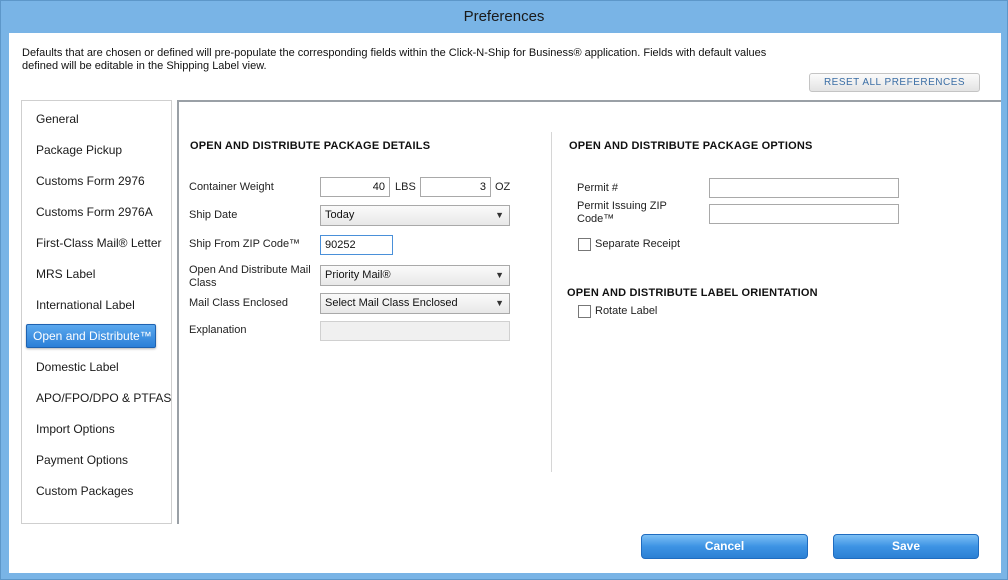  What do you see at coordinates (626, 311) in the screenshot?
I see `rotate-label-text: Rotate Label` at bounding box center [626, 311].